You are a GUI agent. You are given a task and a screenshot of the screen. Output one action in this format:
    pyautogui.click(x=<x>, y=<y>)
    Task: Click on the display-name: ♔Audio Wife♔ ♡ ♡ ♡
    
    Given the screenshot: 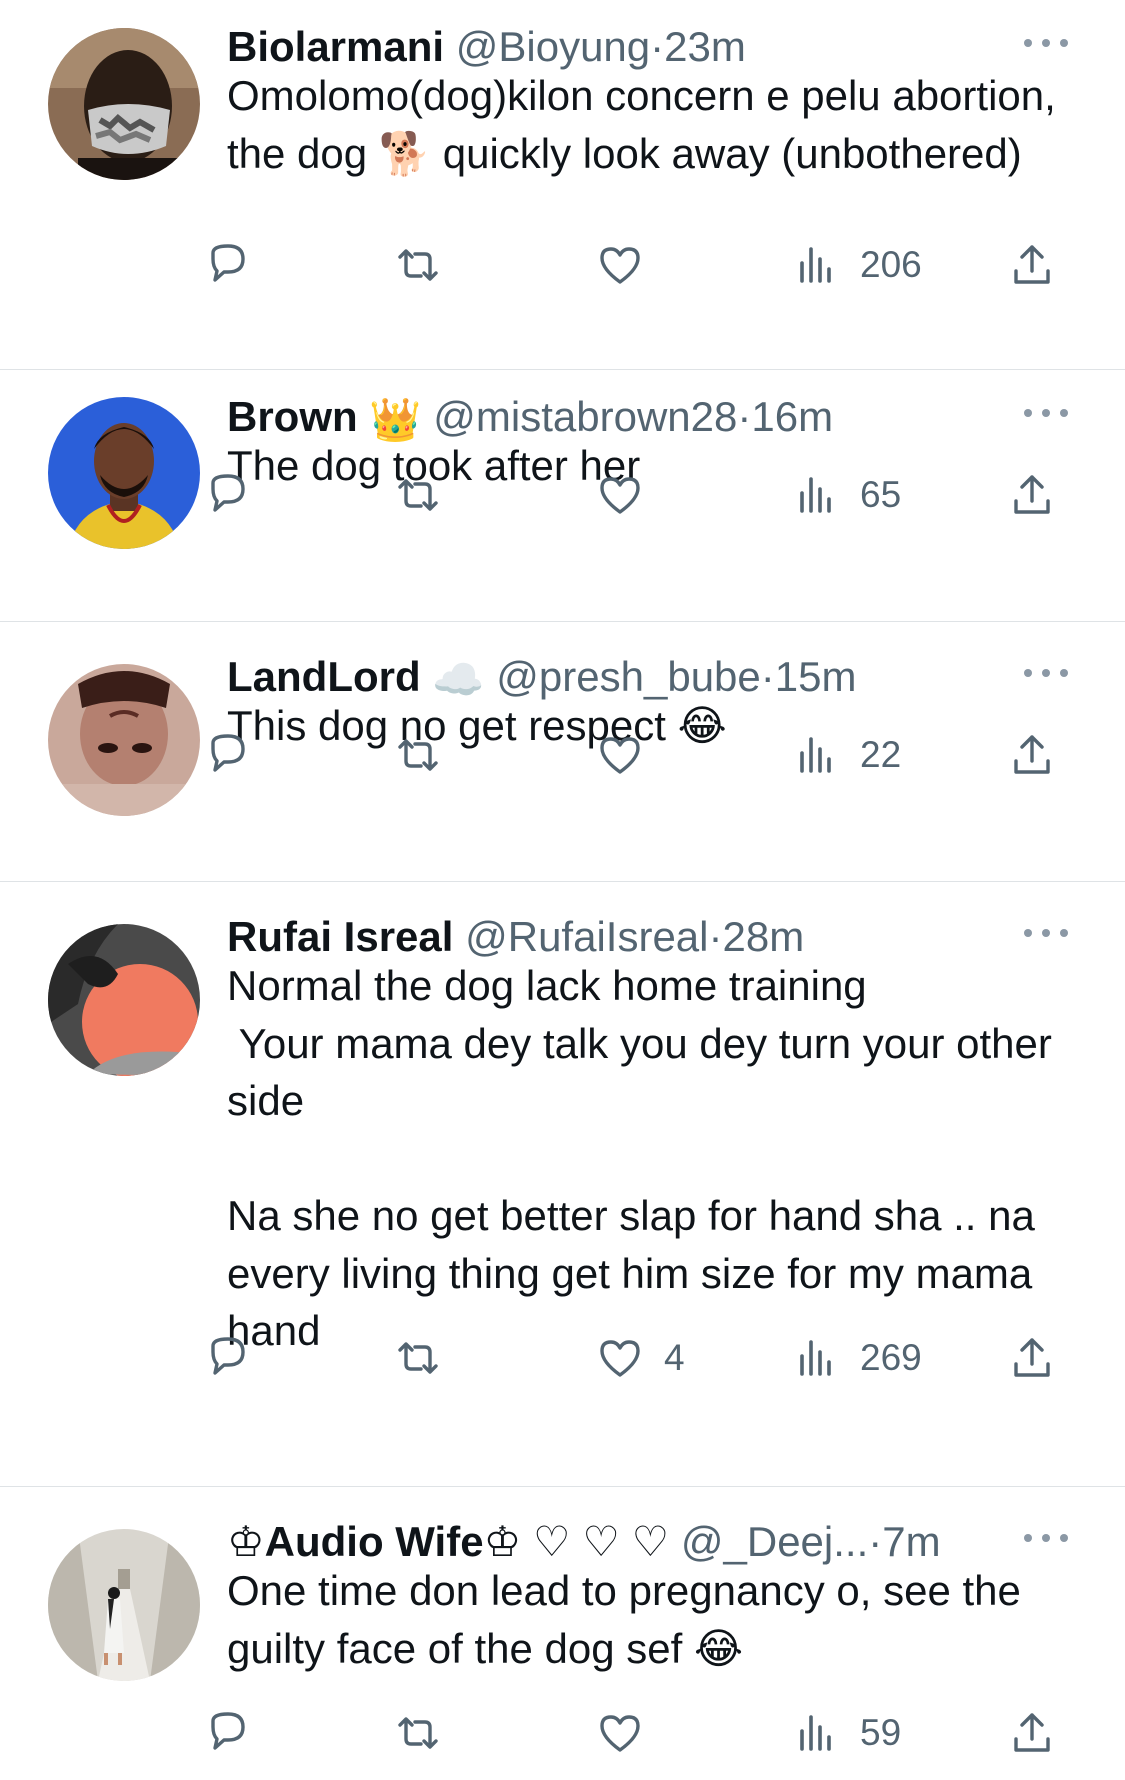 What is the action you would take?
    pyautogui.click(x=448, y=1541)
    